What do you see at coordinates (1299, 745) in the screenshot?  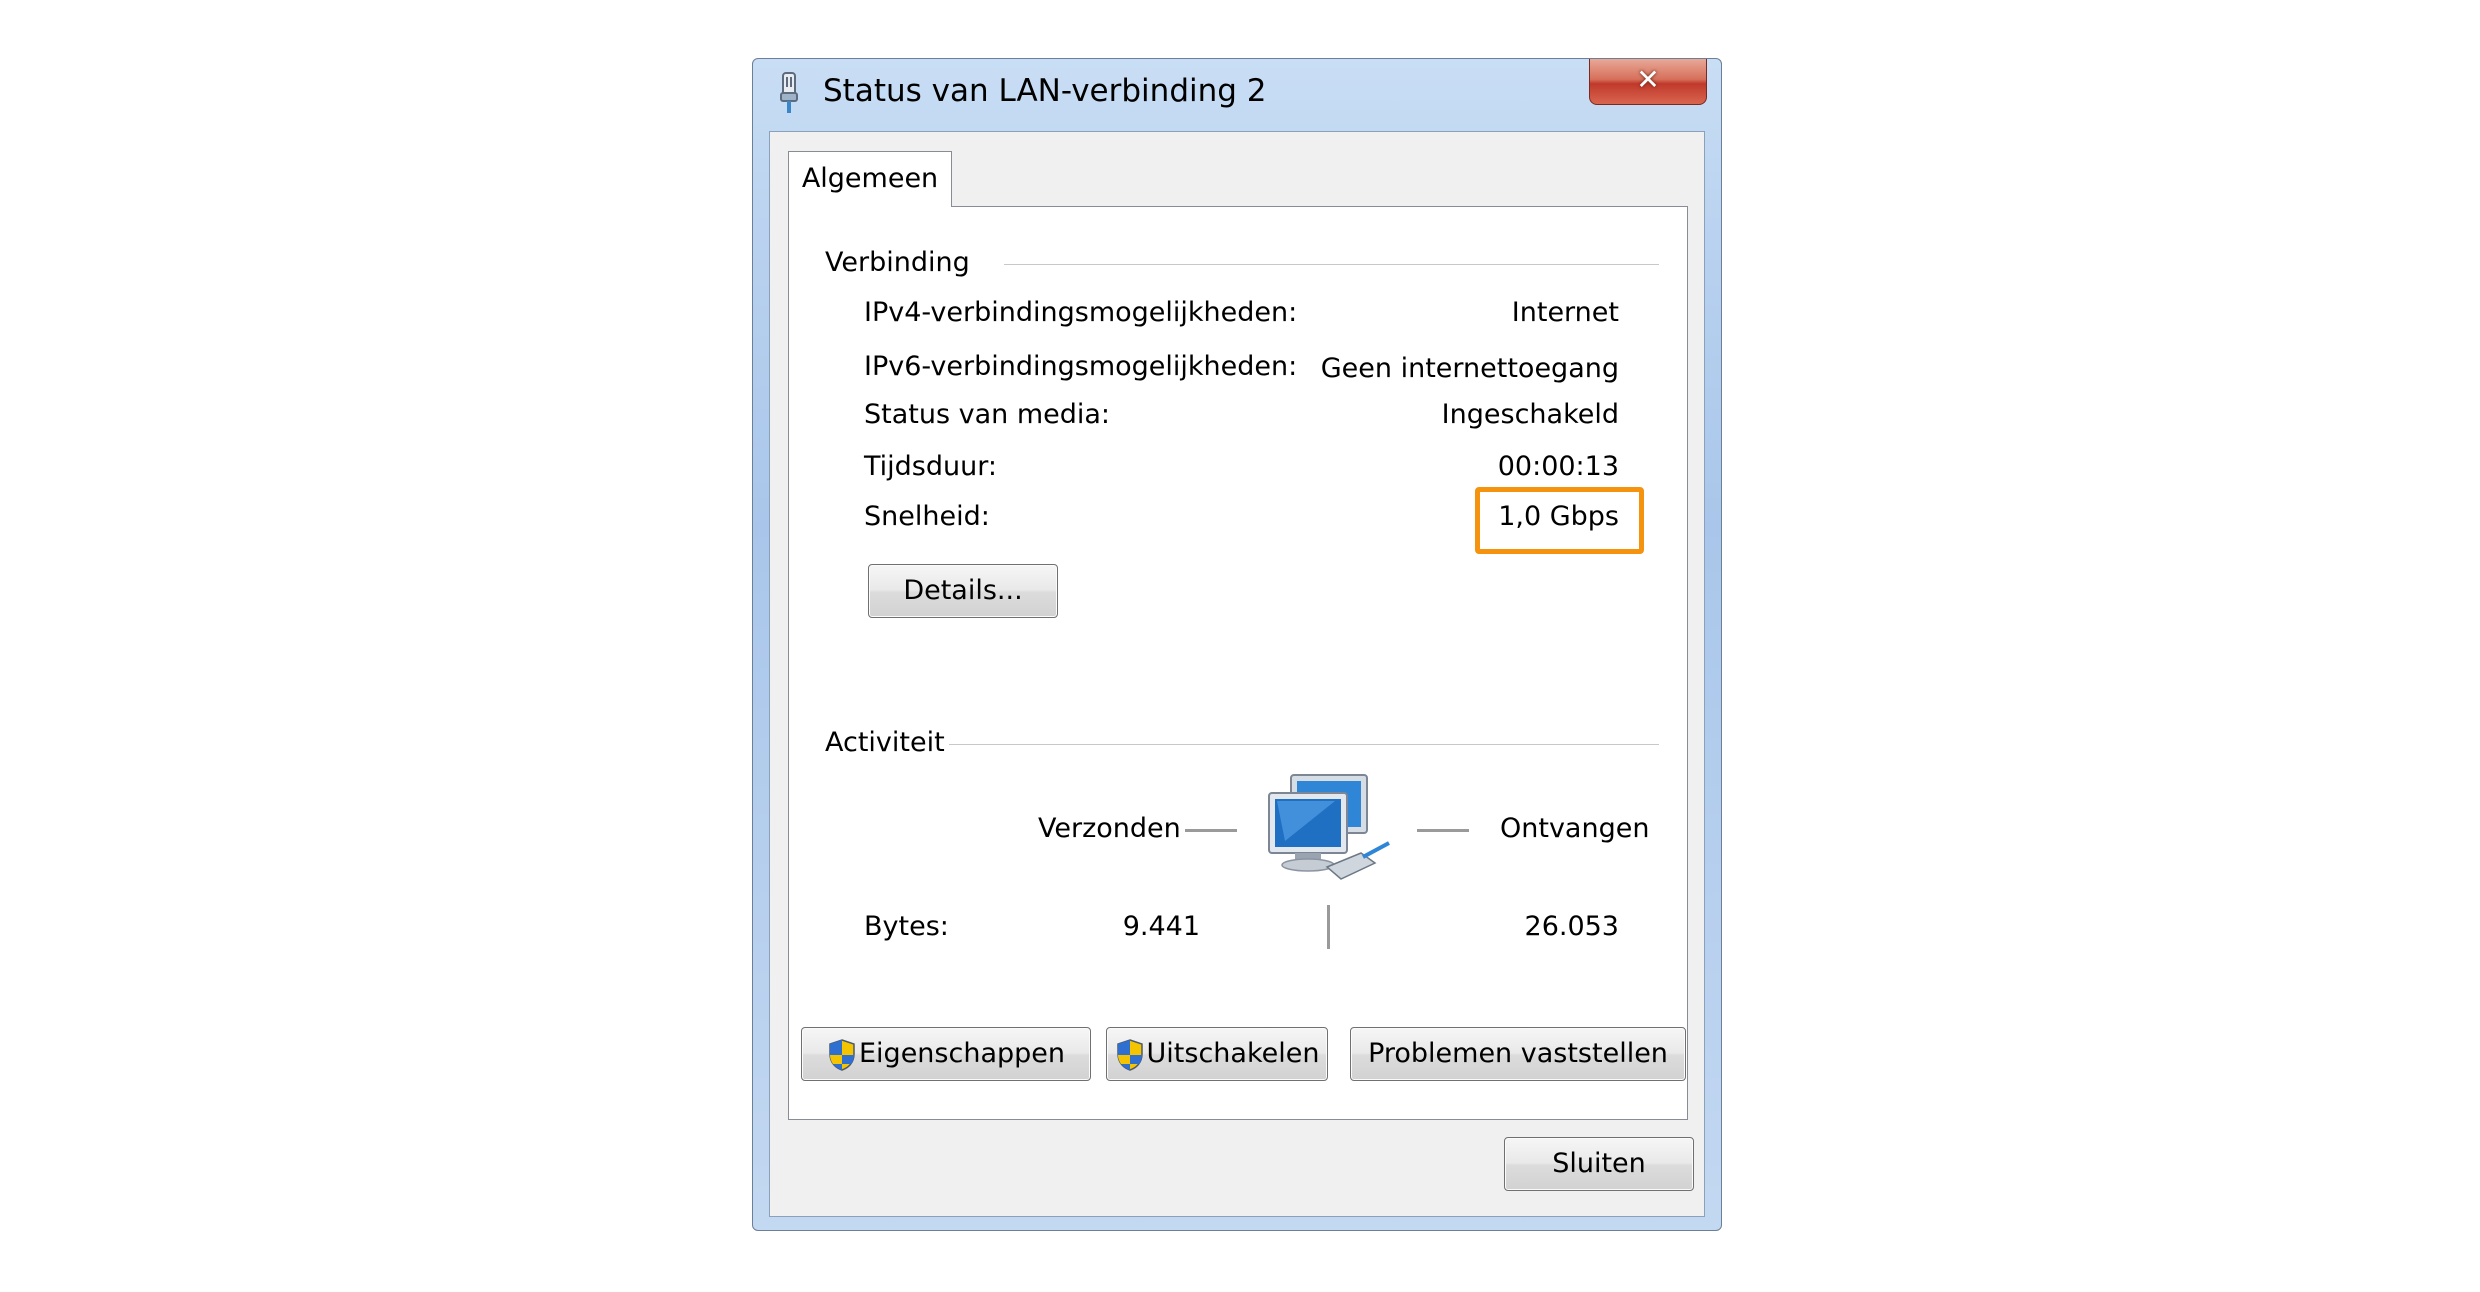 I see `activity-group-divider` at bounding box center [1299, 745].